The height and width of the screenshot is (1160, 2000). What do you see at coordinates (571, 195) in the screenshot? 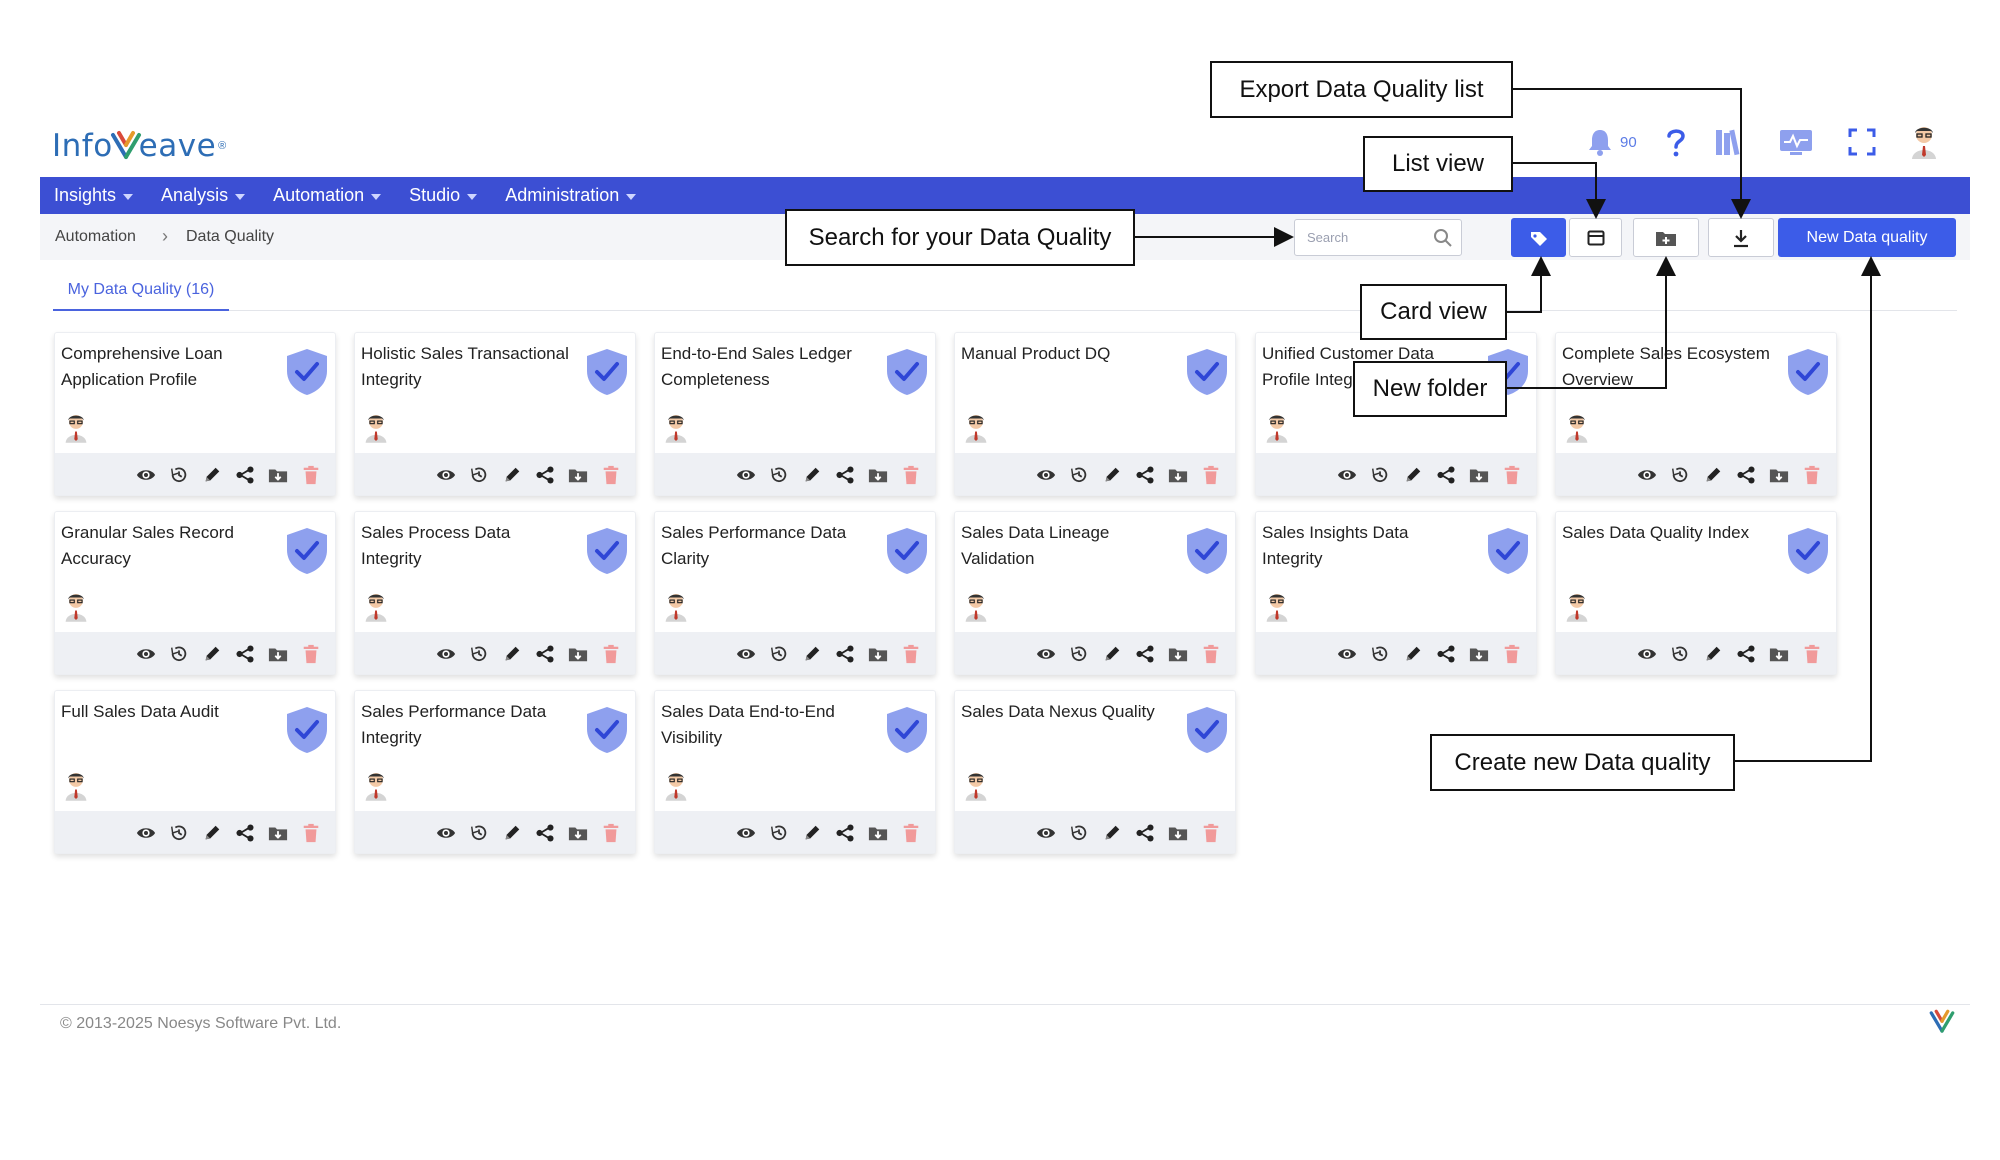
I see `nav-administration: Administration` at bounding box center [571, 195].